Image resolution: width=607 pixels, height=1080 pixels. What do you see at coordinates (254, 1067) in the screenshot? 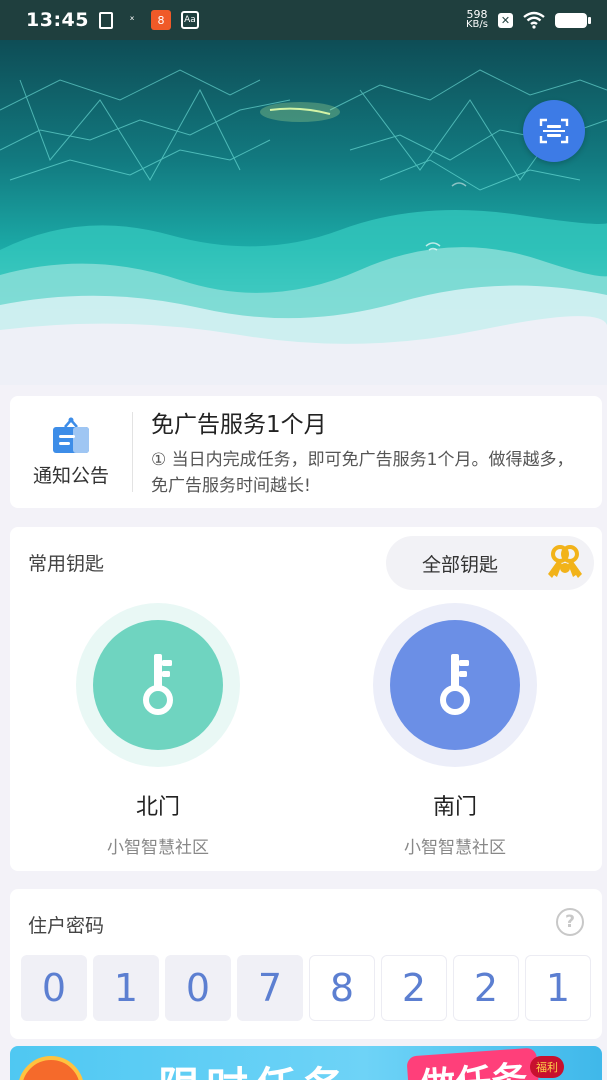
I see `promo-title: 限时任务` at bounding box center [254, 1067].